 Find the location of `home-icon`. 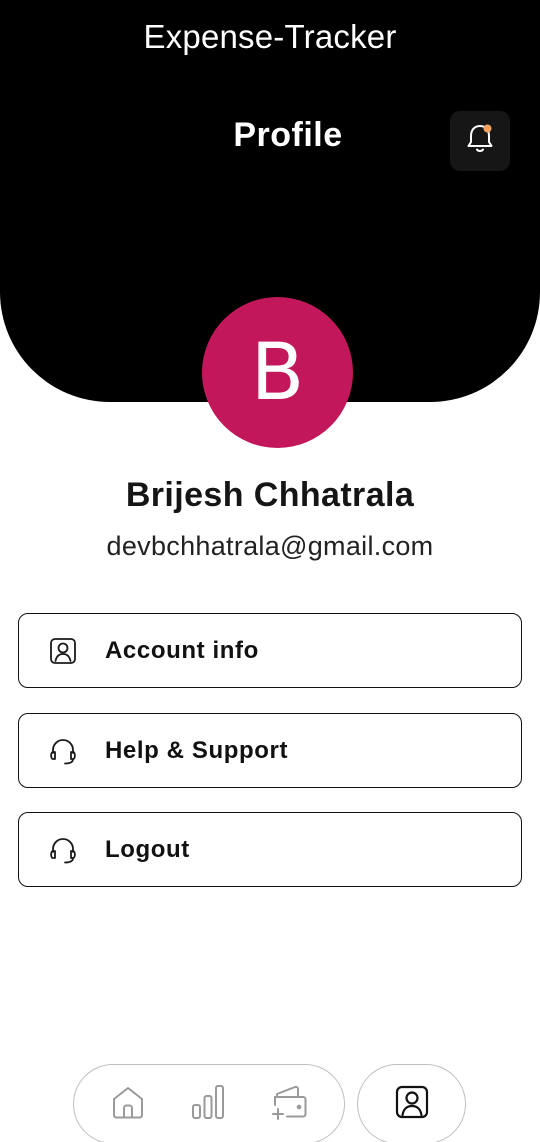

home-icon is located at coordinates (128, 1104).